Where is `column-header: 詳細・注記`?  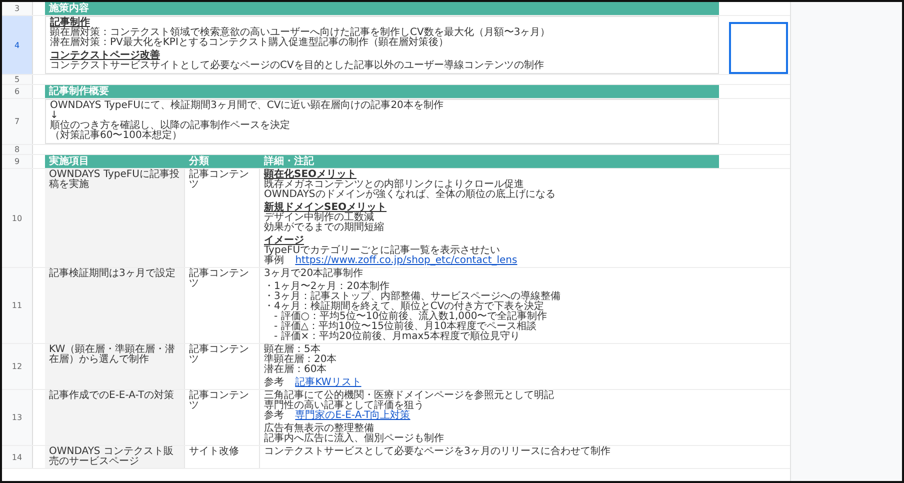
column-header: 詳細・注記 is located at coordinates (489, 161).